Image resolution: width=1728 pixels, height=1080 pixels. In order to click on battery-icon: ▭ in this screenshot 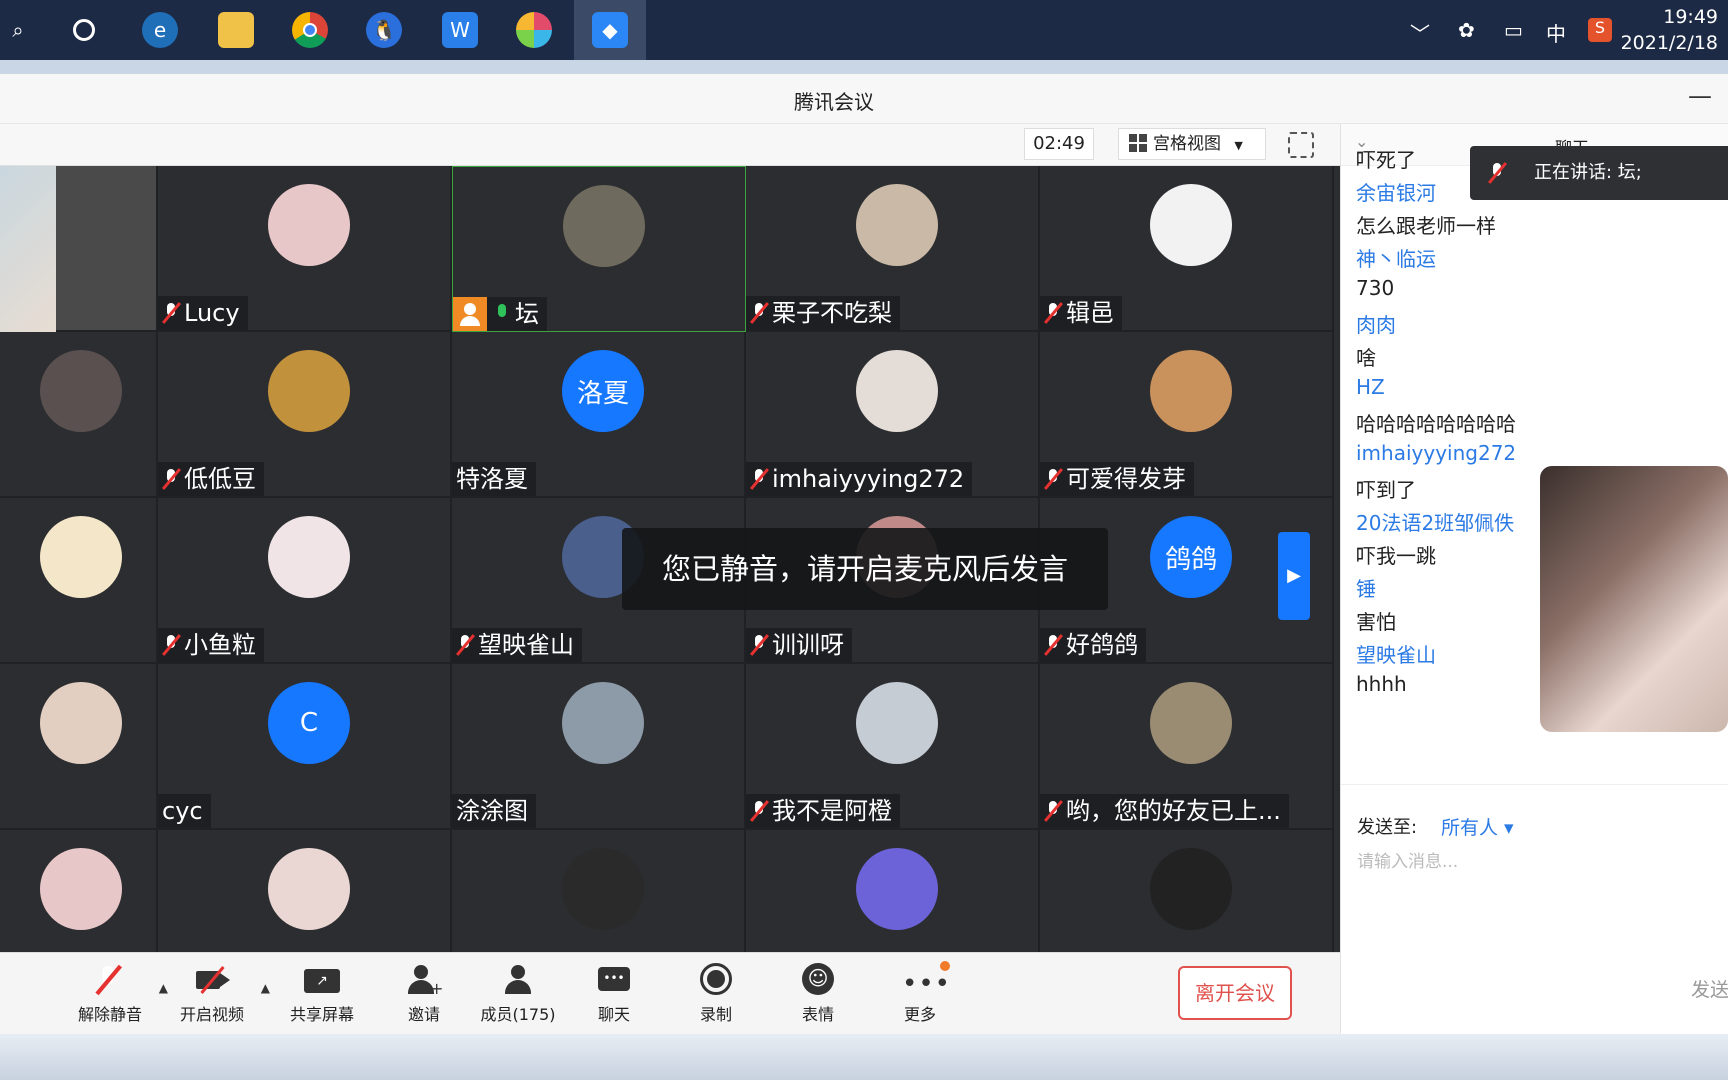, I will do `click(1513, 30)`.